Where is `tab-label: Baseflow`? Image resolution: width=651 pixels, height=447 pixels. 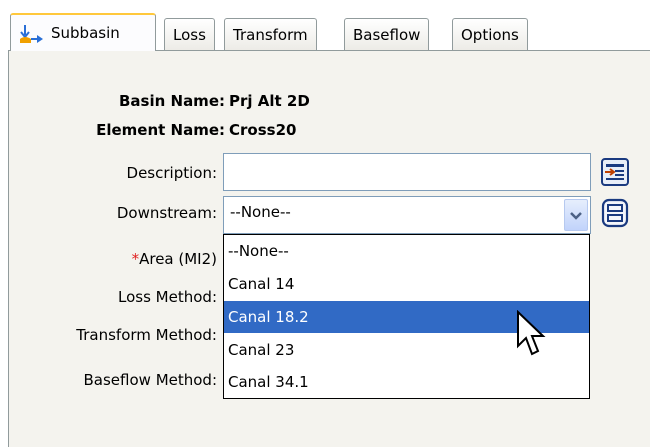
tab-label: Baseflow is located at coordinates (387, 35).